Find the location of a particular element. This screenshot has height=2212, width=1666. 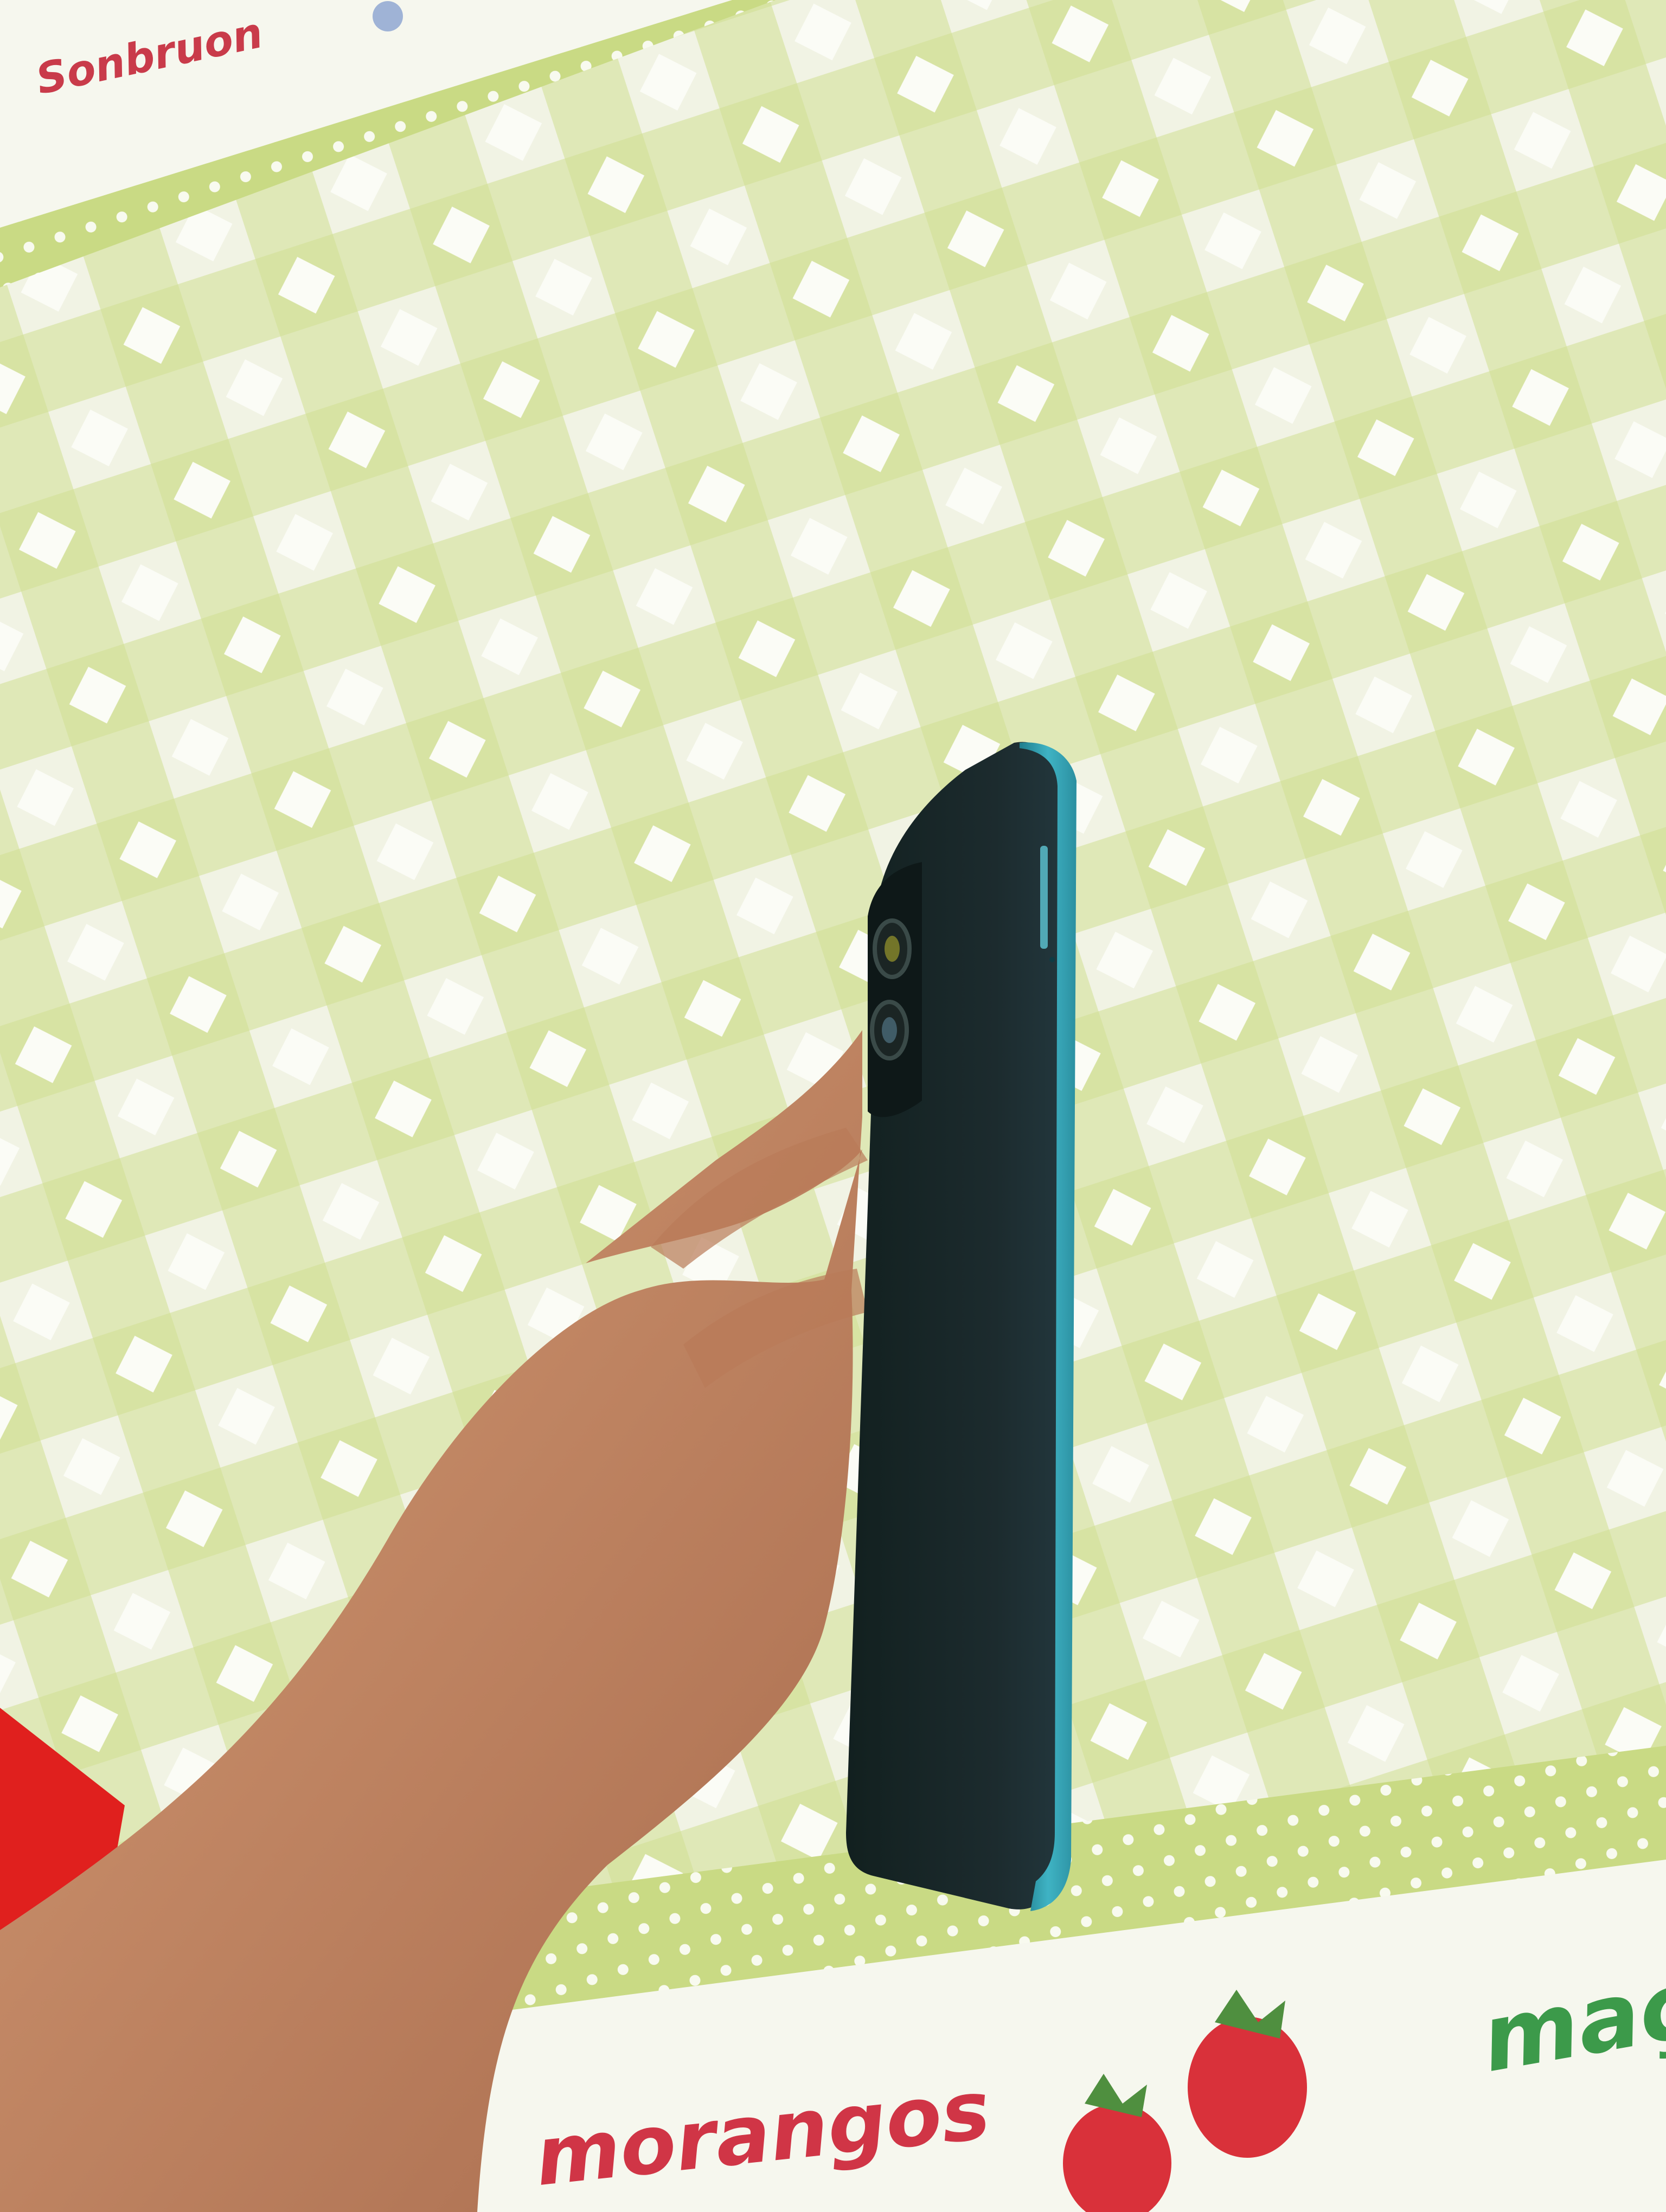

sim-tray is located at coordinates (1044, 897).